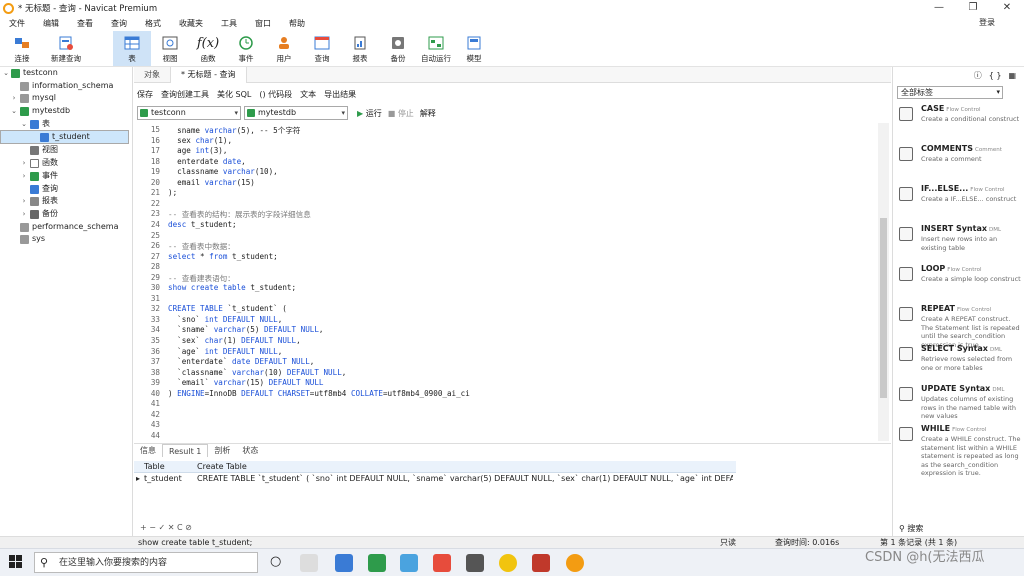 The height and width of the screenshot is (576, 1024). I want to click on function-button: f(x) 函数, so click(208, 48).